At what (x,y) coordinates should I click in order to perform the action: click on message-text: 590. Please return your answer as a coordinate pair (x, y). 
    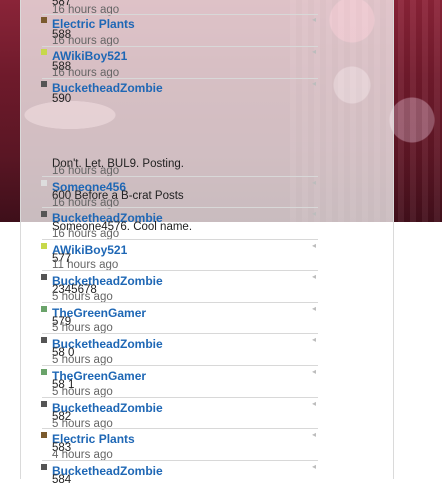
    Looking at the image, I should click on (62, 99).